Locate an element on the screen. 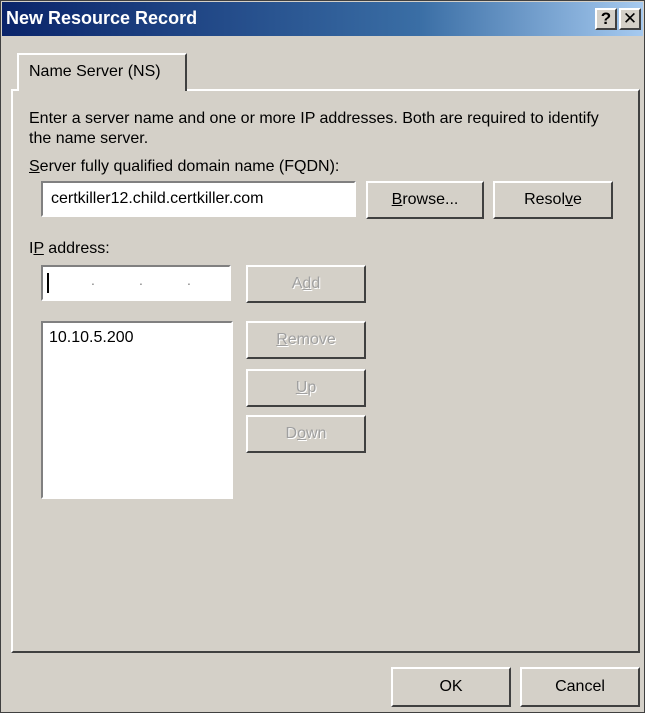 This screenshot has width=647, height=715. cancel-button: Cancel is located at coordinates (580, 687).